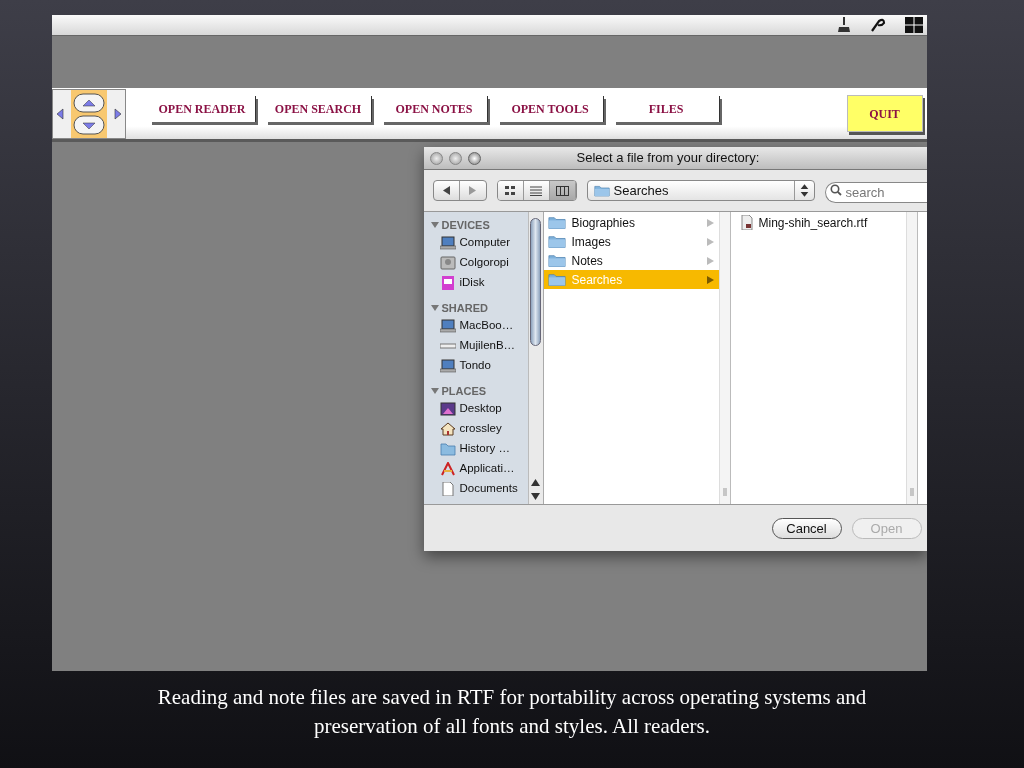 The width and height of the screenshot is (1024, 768). Describe the element at coordinates (464, 308) in the screenshot. I see `sidebar-heading: SHARED` at that location.